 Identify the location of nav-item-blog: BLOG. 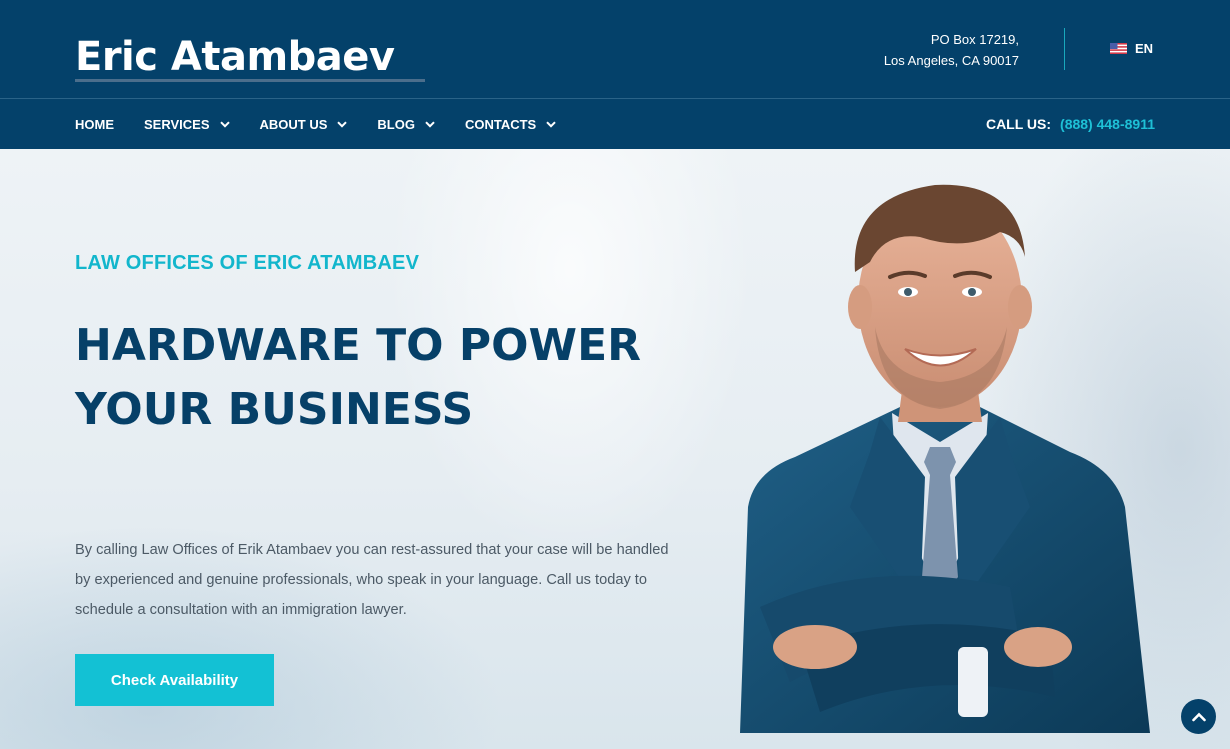
(406, 124).